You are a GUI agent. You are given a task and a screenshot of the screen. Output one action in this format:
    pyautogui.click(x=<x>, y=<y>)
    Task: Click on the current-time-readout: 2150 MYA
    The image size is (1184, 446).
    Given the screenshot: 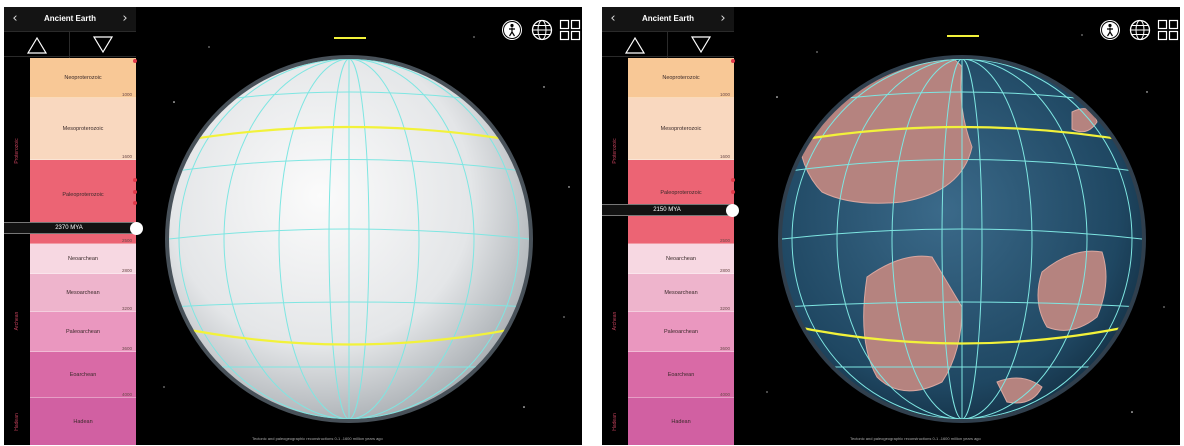 What is the action you would take?
    pyautogui.click(x=667, y=210)
    